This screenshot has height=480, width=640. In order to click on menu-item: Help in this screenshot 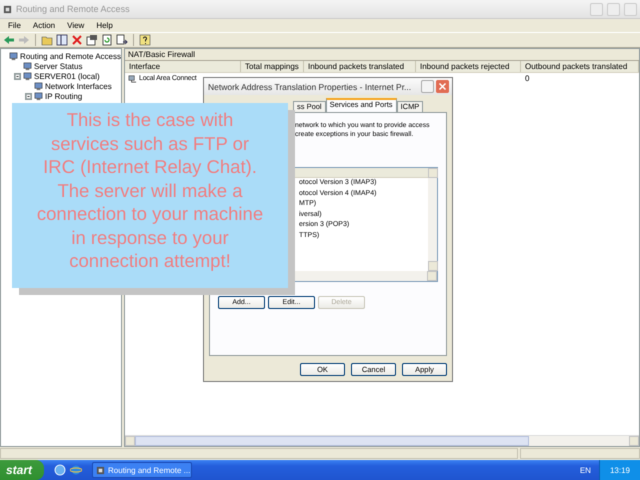, I will do `click(104, 25)`.